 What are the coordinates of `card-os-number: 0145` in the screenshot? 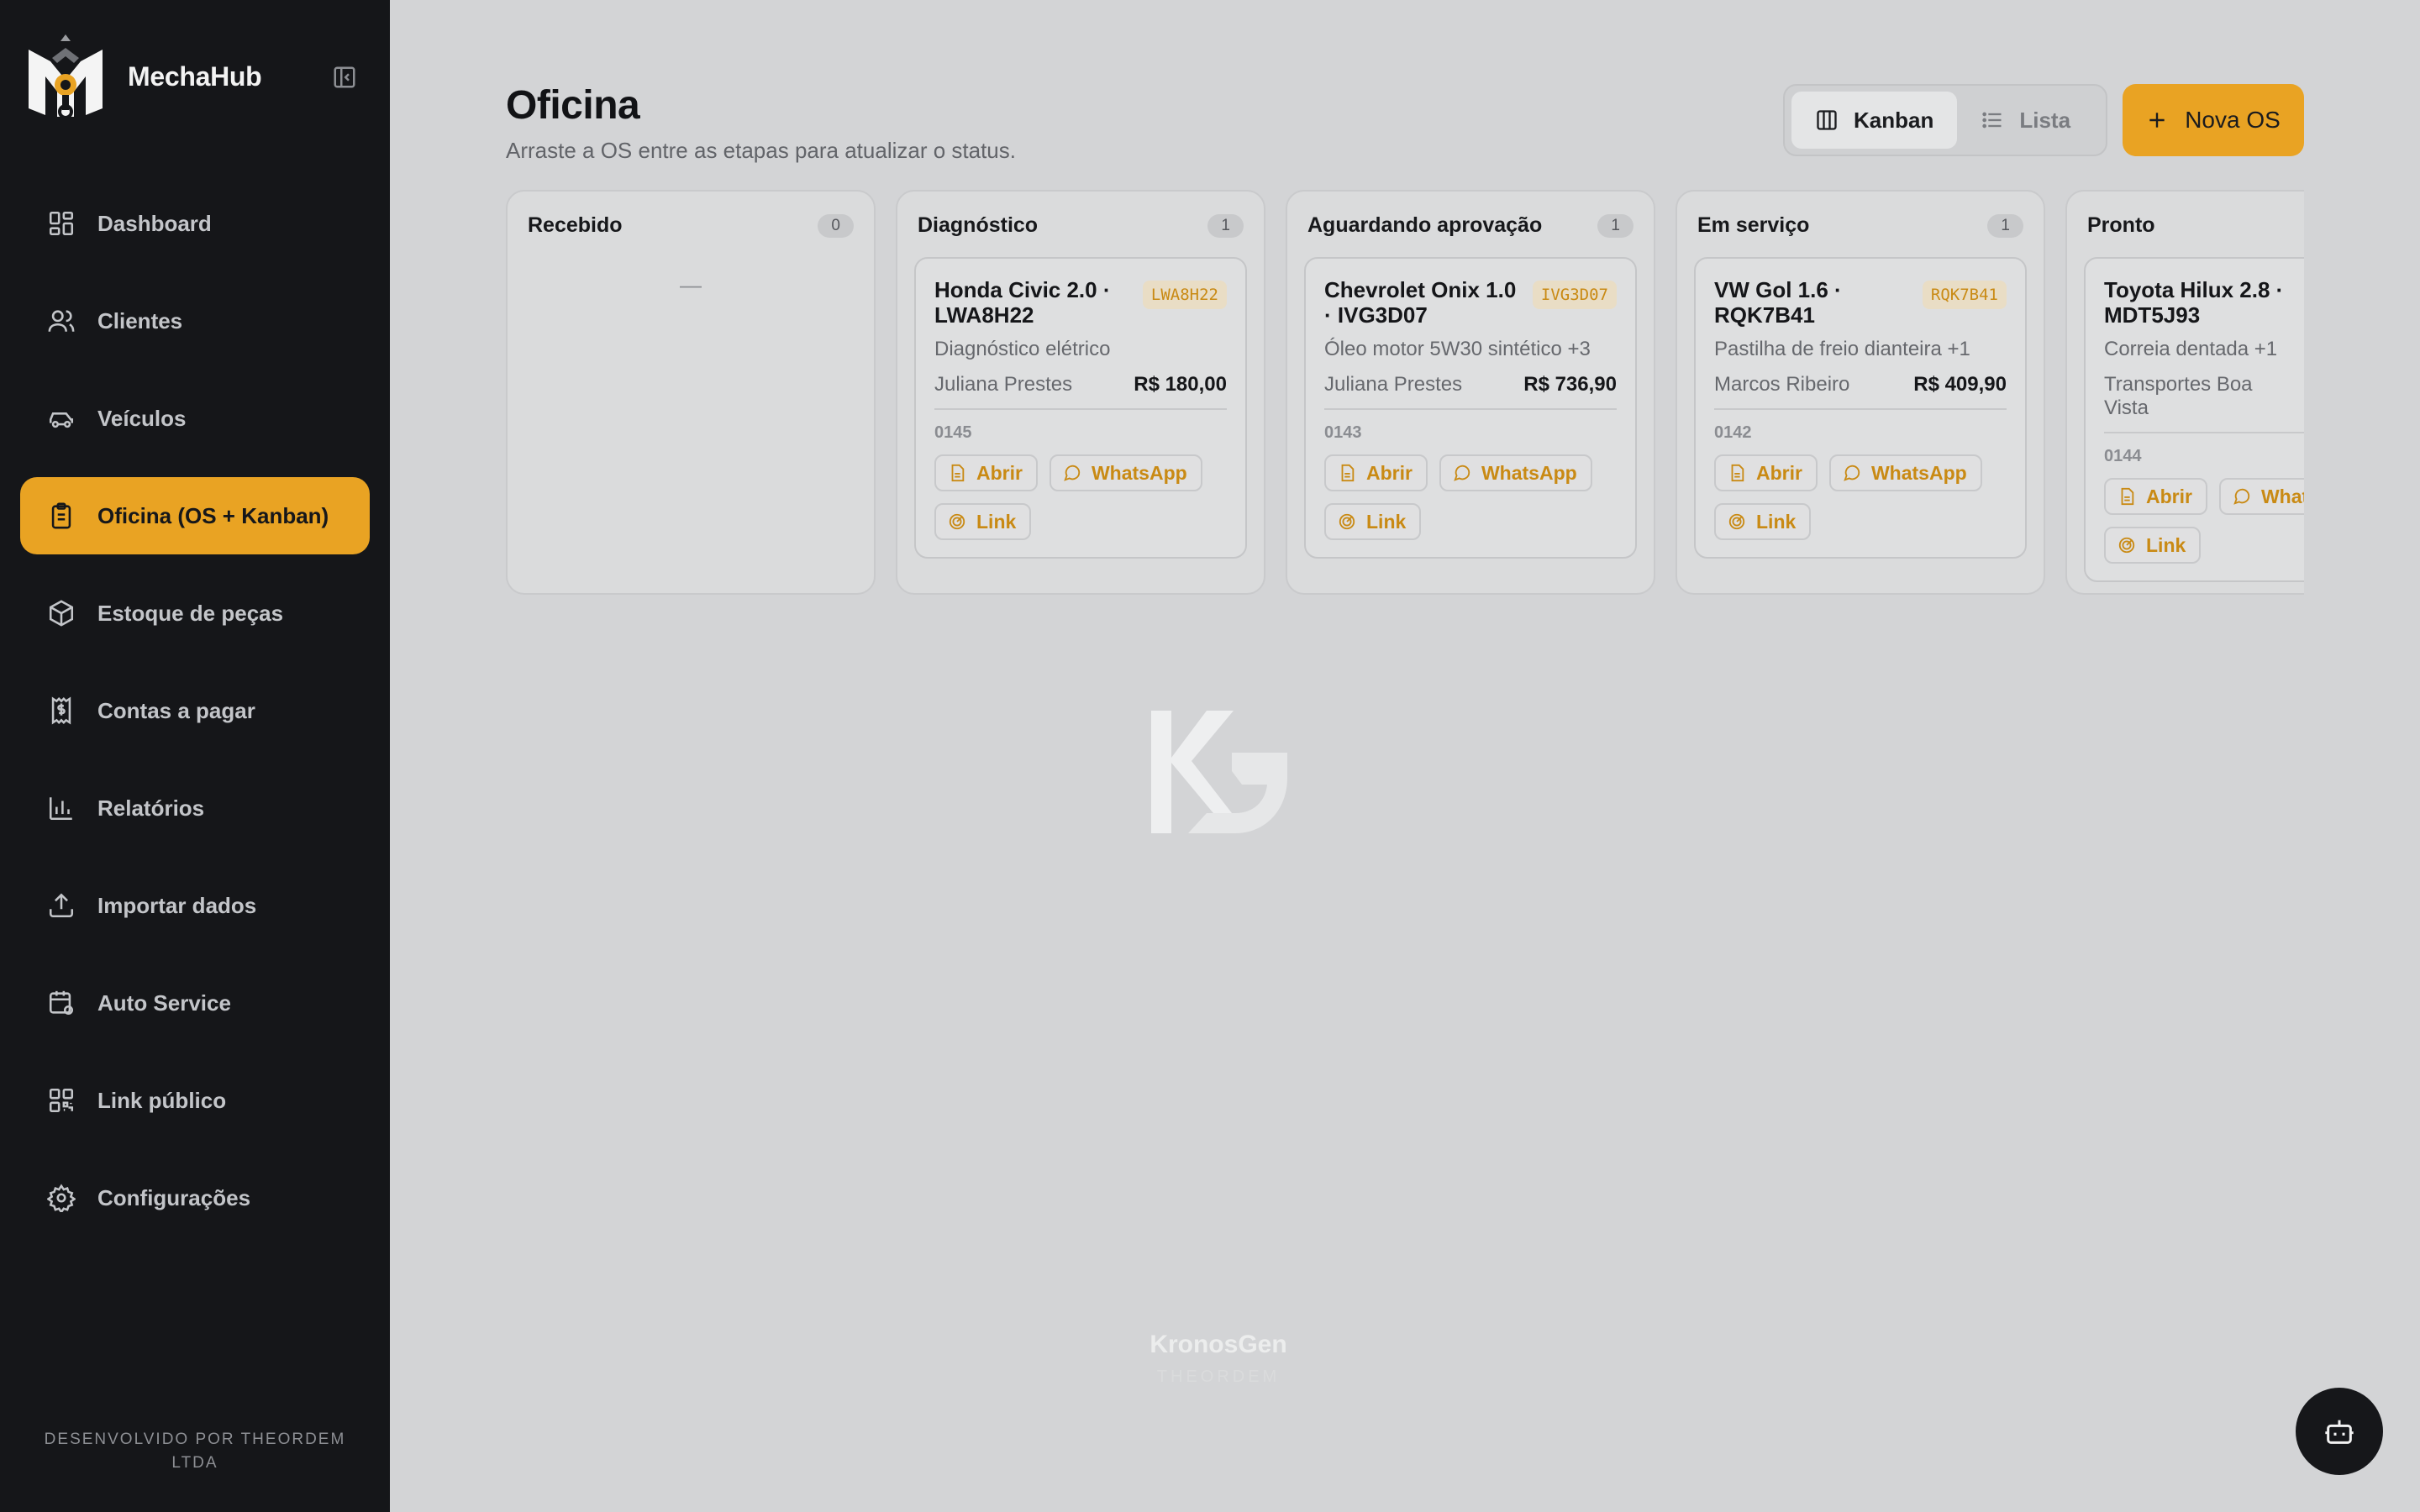 It's located at (953, 432).